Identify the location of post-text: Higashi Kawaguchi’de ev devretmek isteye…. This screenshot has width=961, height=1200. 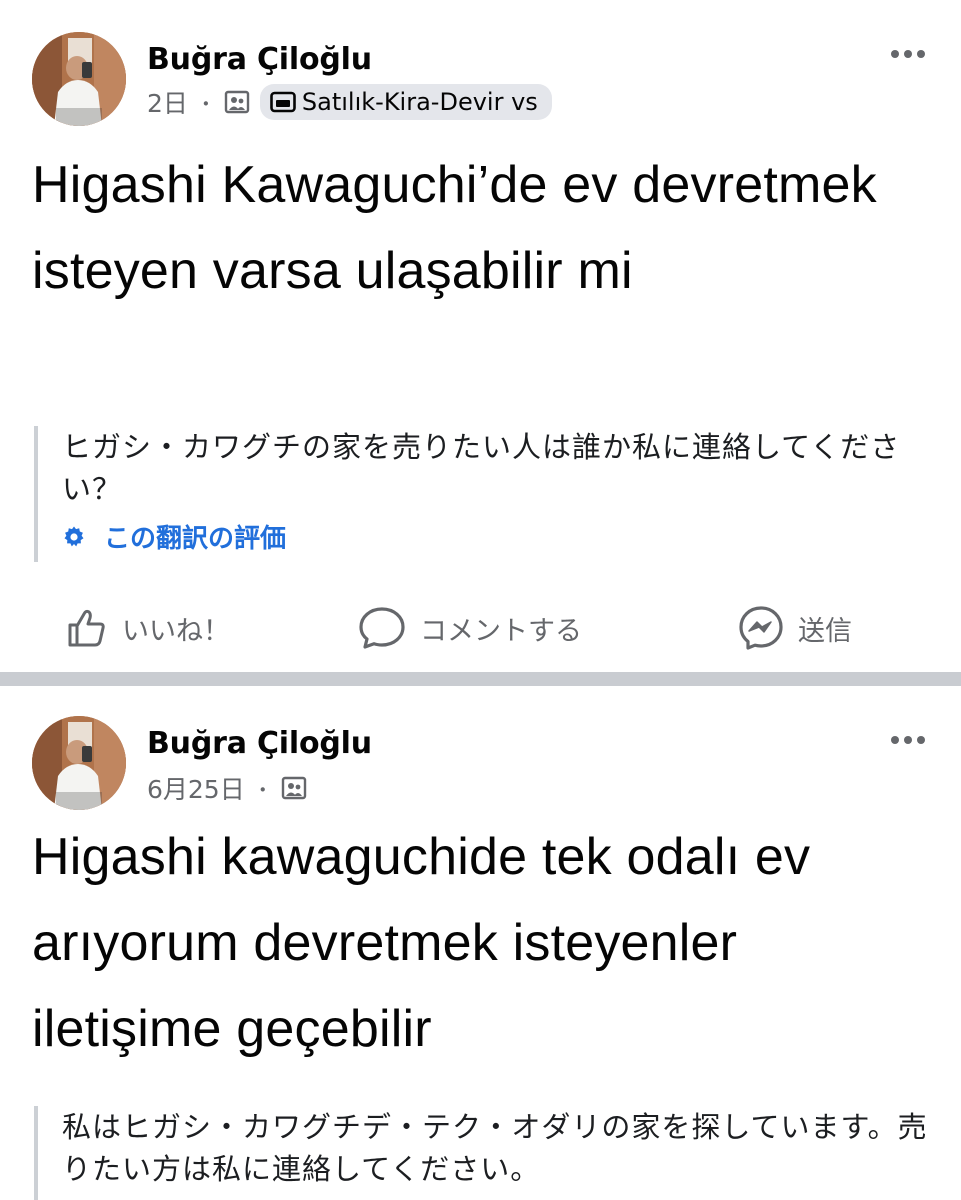
(454, 228).